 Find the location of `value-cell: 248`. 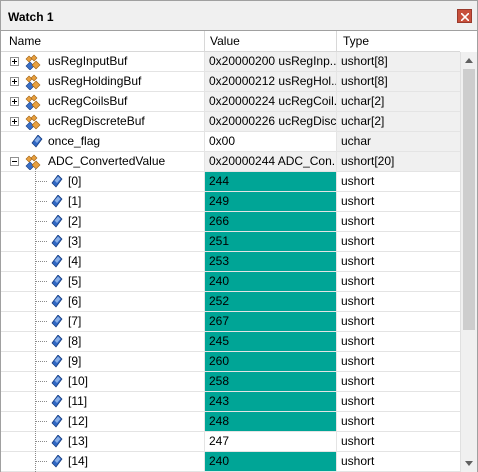

value-cell: 248 is located at coordinates (271, 421).